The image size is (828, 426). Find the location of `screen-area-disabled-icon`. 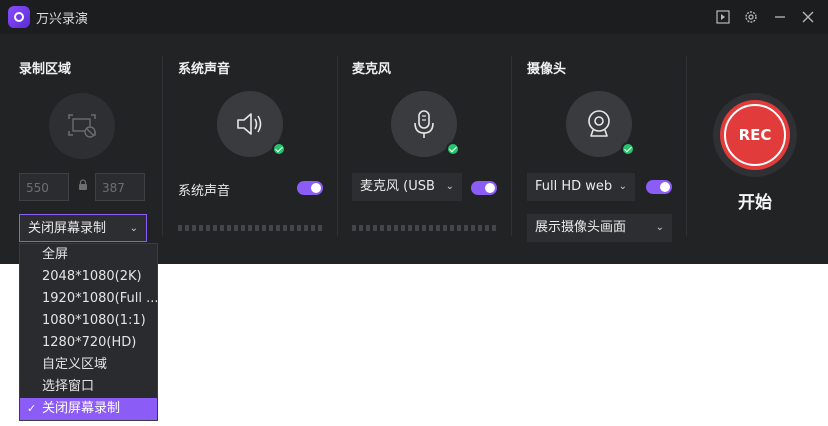

screen-area-disabled-icon is located at coordinates (82, 126).